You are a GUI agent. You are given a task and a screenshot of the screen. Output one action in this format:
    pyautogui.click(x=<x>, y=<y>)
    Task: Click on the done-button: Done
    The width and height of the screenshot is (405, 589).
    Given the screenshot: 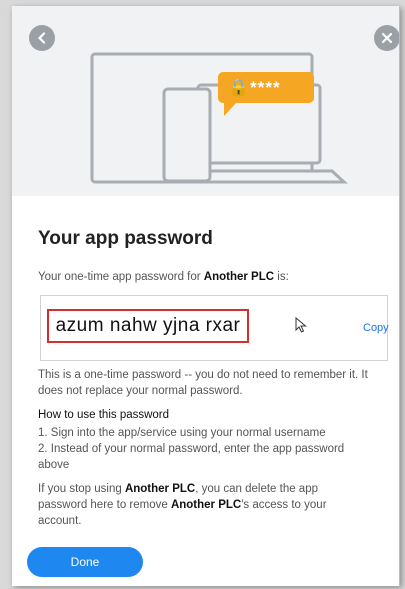 What is the action you would take?
    pyautogui.click(x=85, y=562)
    